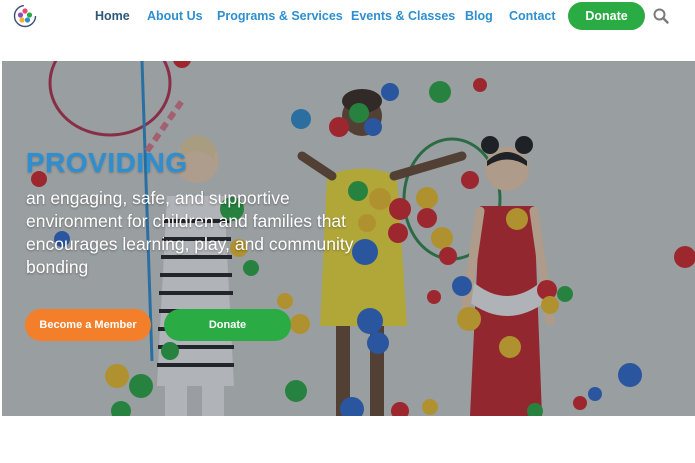 Image resolution: width=695 pixels, height=463 pixels. I want to click on nav-blog: Blog, so click(479, 16).